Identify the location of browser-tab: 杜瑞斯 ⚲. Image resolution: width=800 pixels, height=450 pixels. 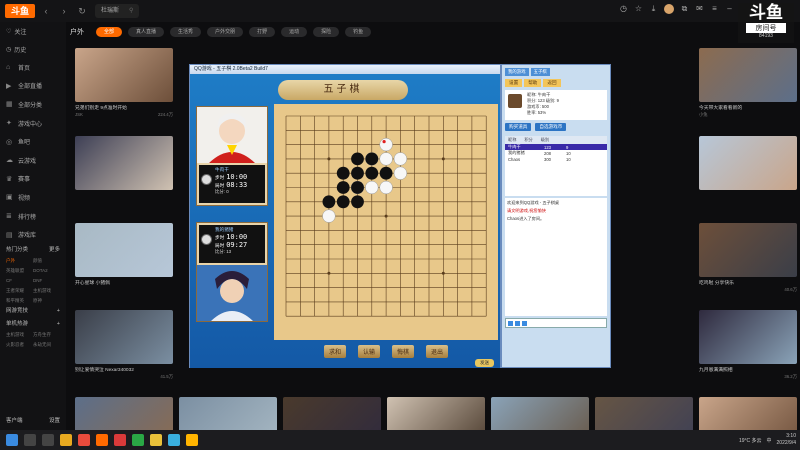
(117, 11).